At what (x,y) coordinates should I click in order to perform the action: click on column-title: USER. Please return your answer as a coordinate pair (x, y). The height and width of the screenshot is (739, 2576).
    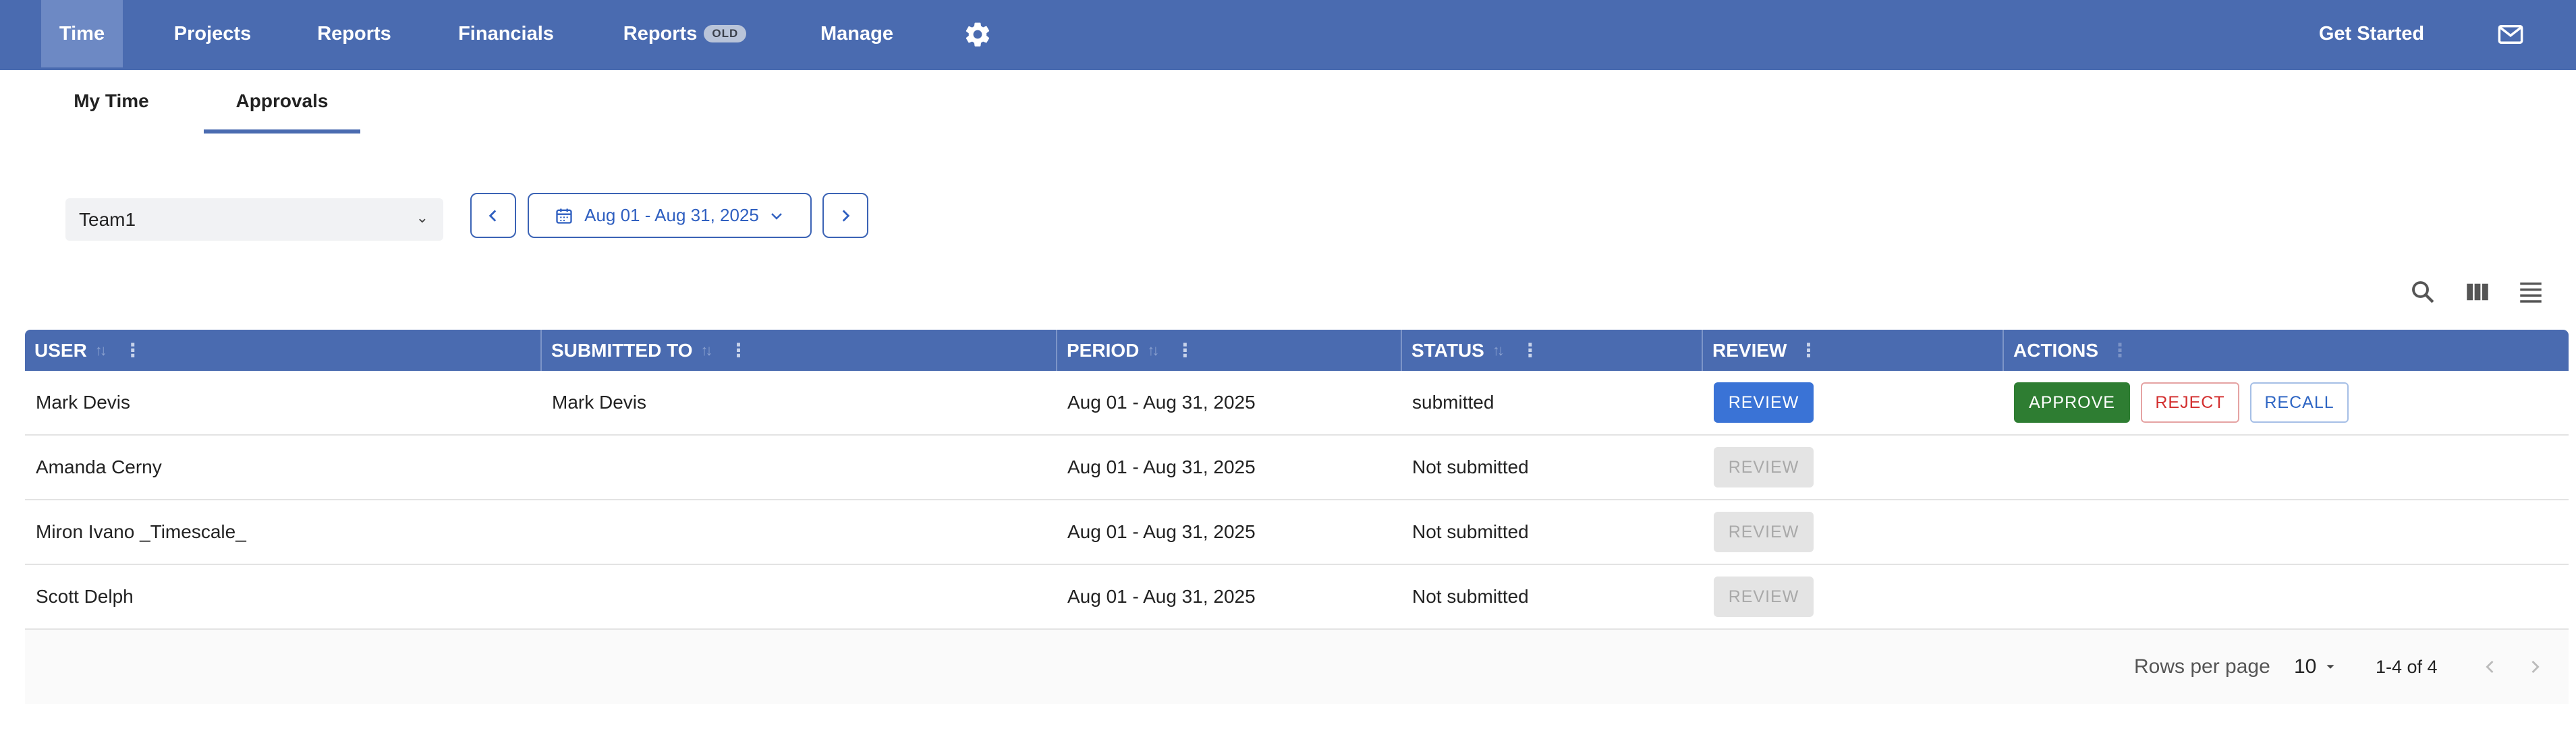
    Looking at the image, I should click on (60, 350).